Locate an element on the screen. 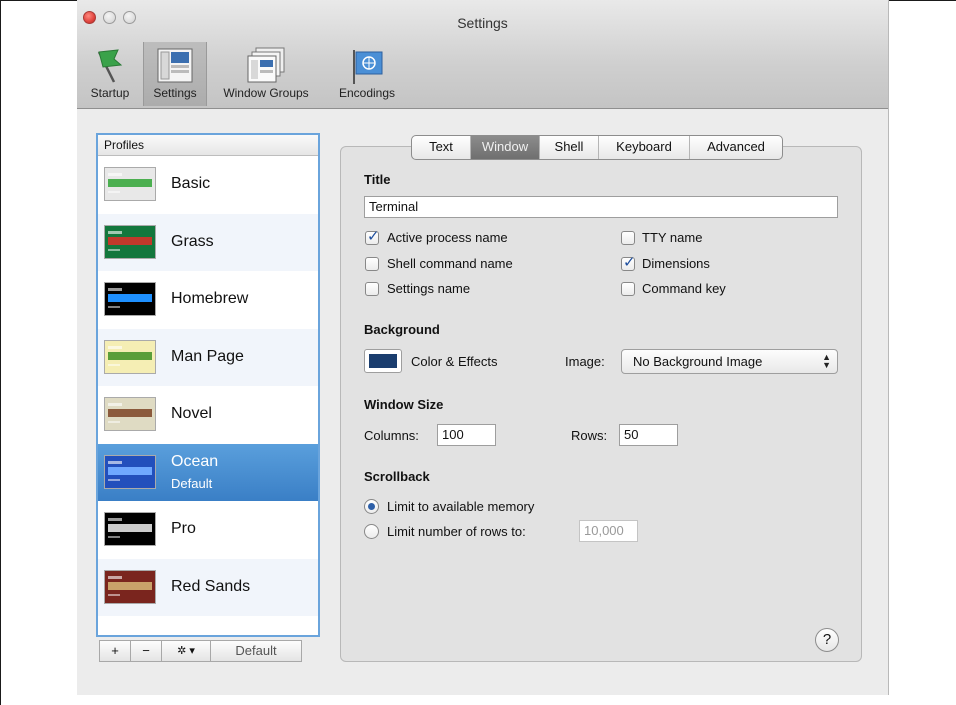 This screenshot has width=956, height=705. dimensions-checkbox: ✓ is located at coordinates (628, 262).